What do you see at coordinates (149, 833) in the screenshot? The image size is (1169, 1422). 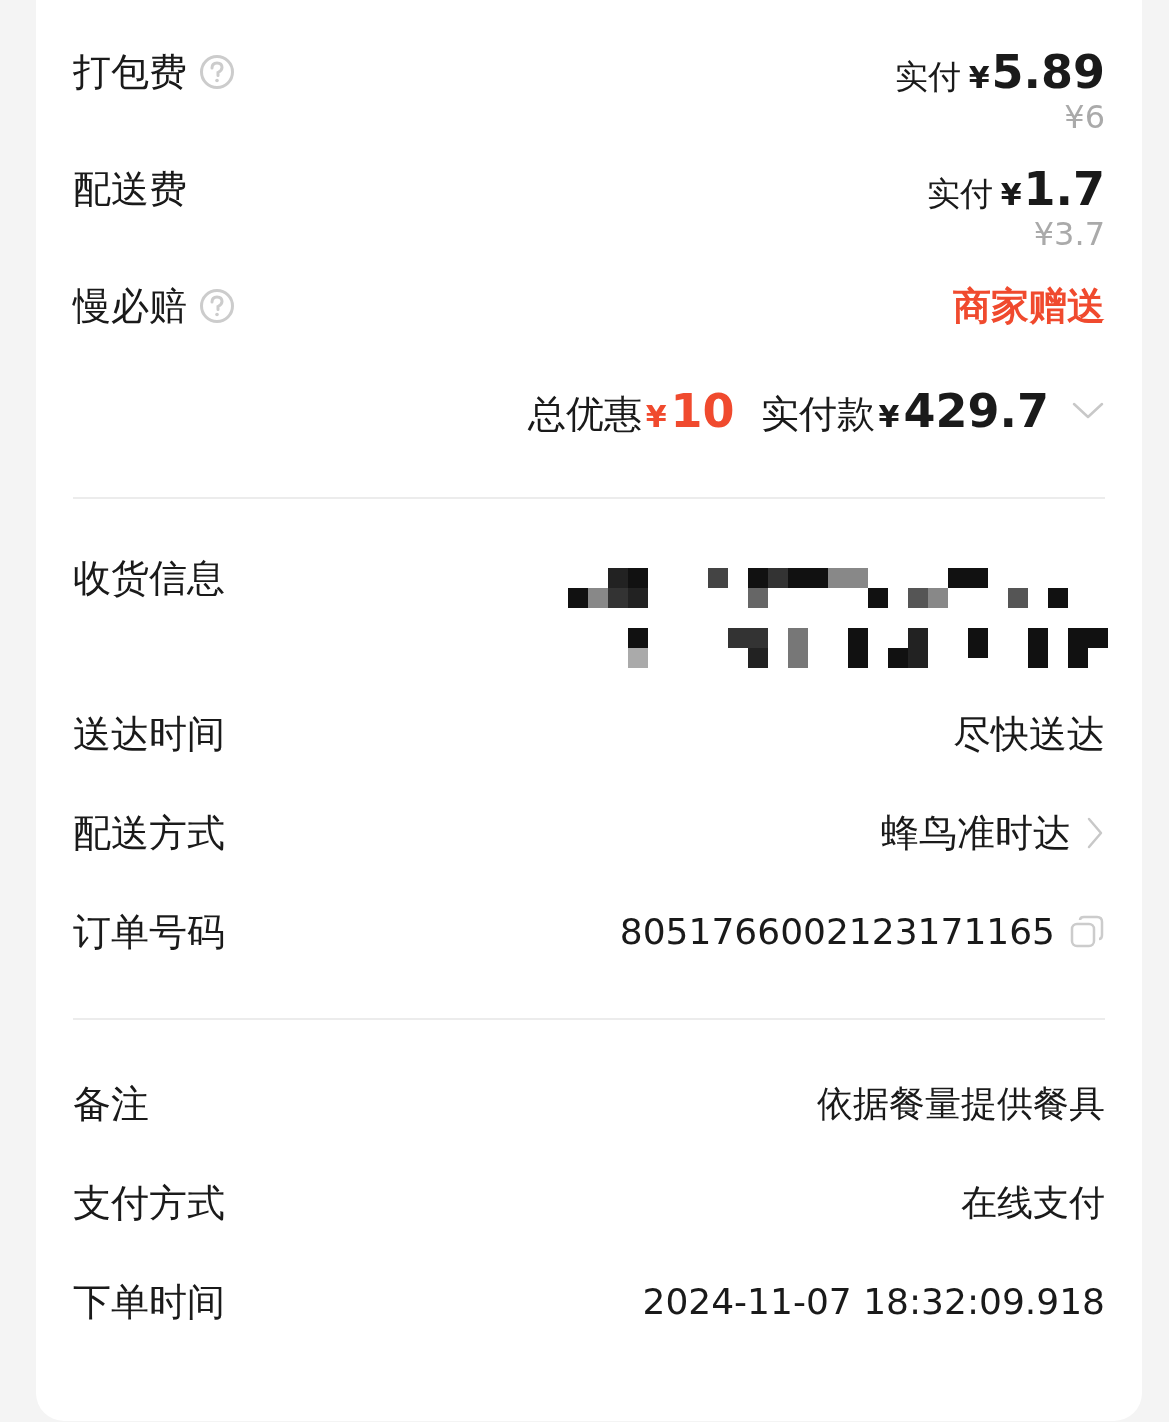 I see `row-label: 配送方式` at bounding box center [149, 833].